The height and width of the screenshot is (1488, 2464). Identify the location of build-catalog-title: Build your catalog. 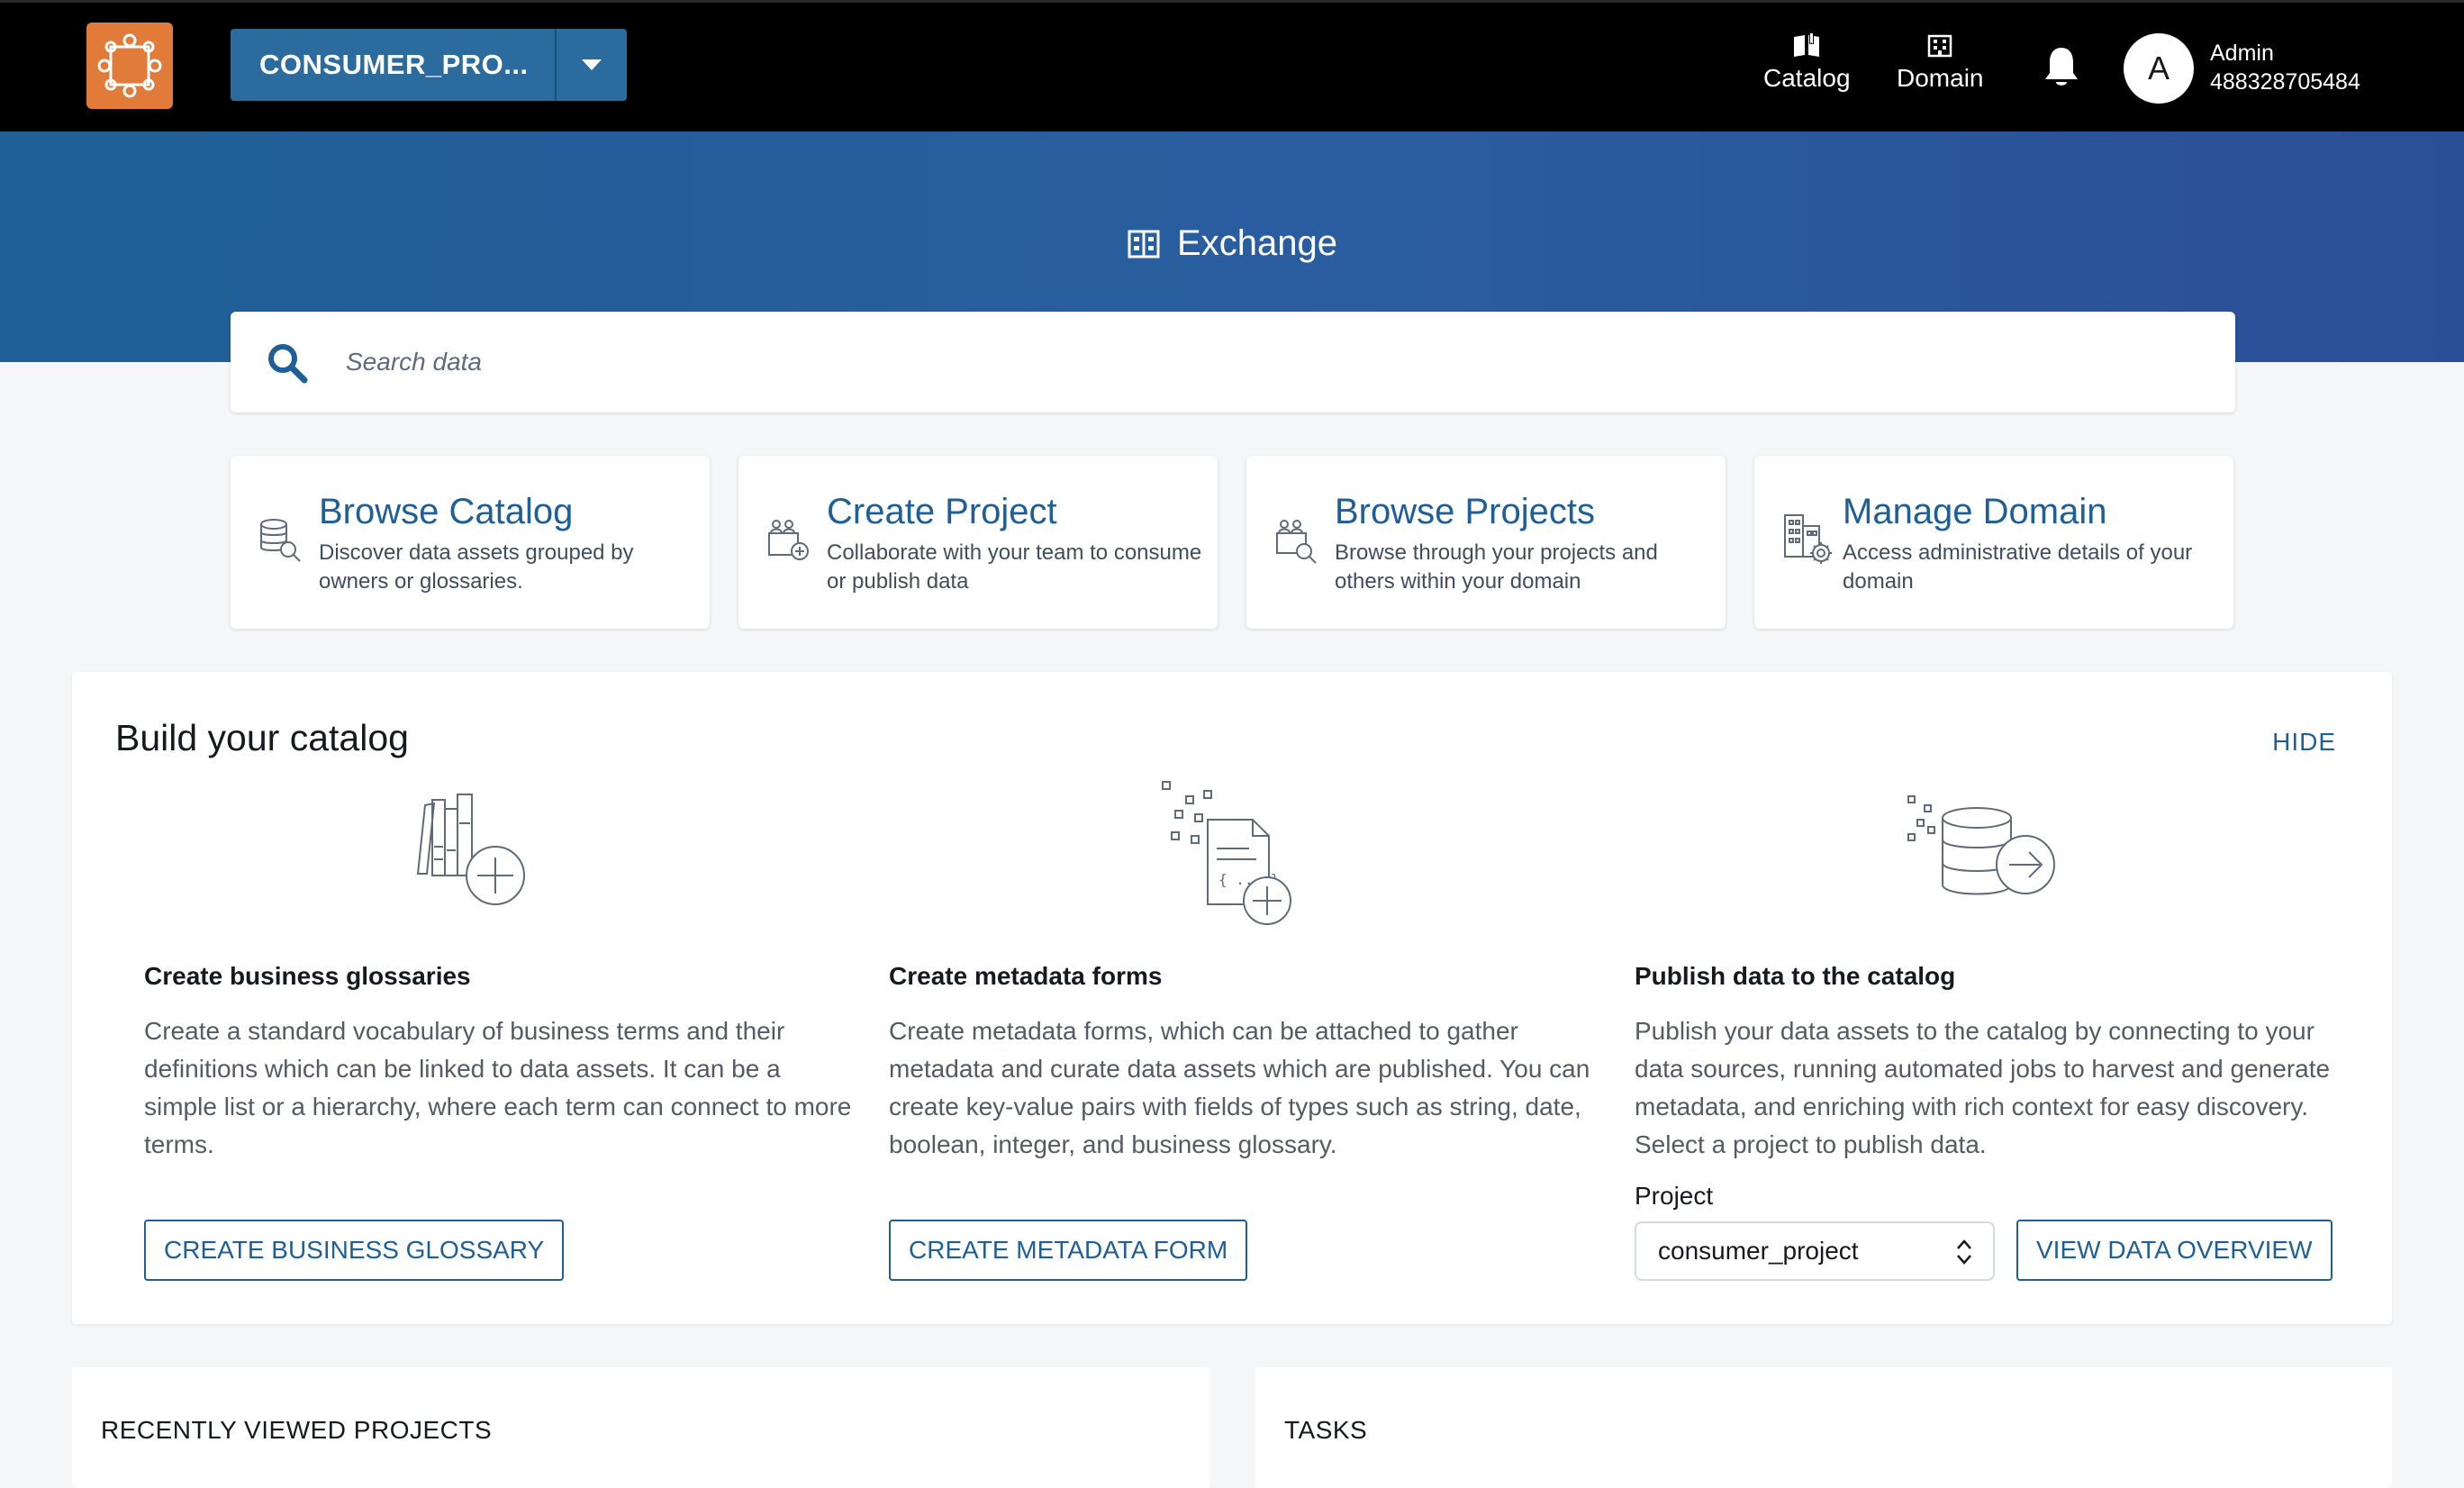
(262, 737).